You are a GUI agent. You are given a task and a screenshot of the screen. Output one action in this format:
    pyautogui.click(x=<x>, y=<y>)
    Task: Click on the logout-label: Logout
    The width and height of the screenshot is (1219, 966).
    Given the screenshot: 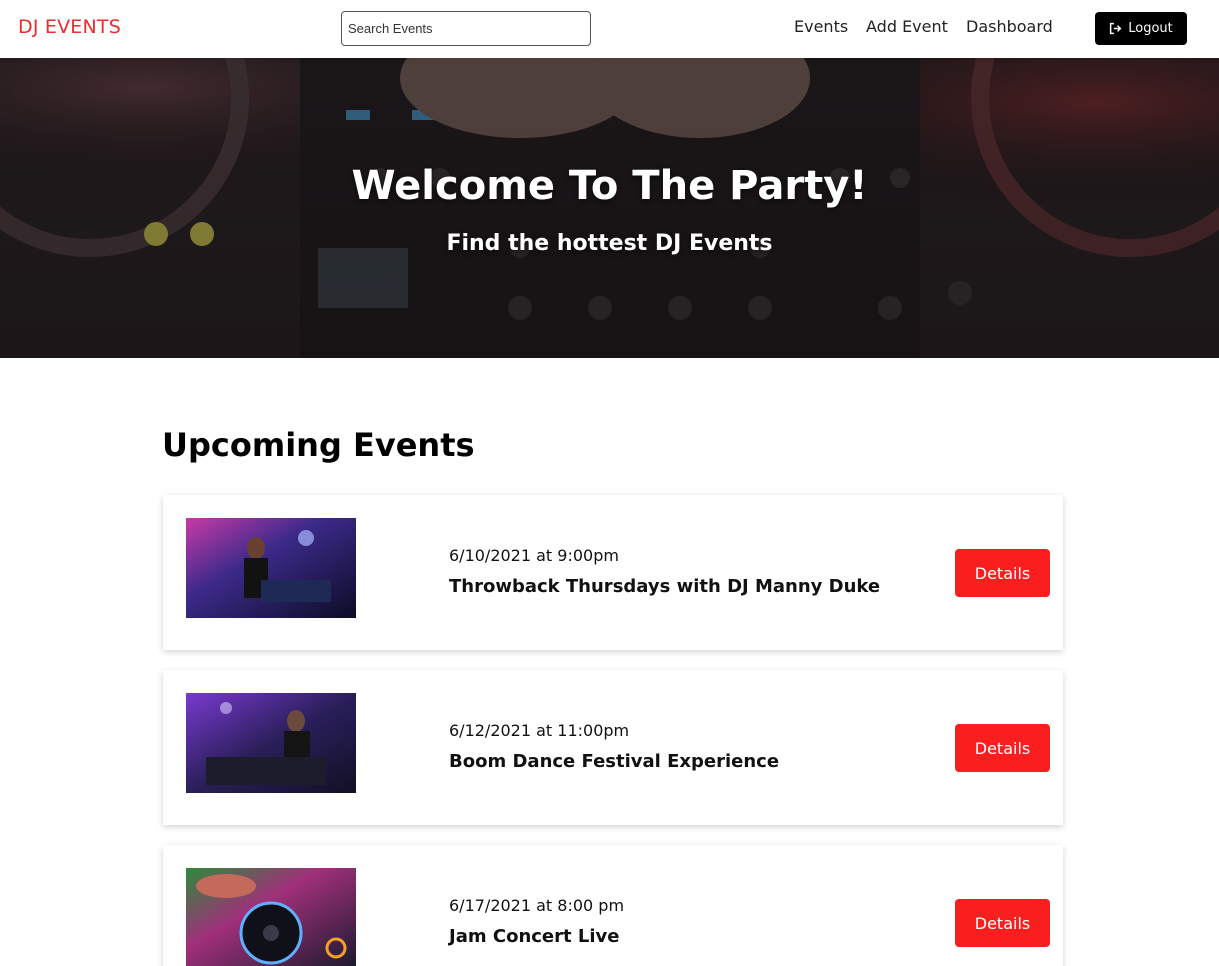 What is the action you would take?
    pyautogui.click(x=1150, y=28)
    